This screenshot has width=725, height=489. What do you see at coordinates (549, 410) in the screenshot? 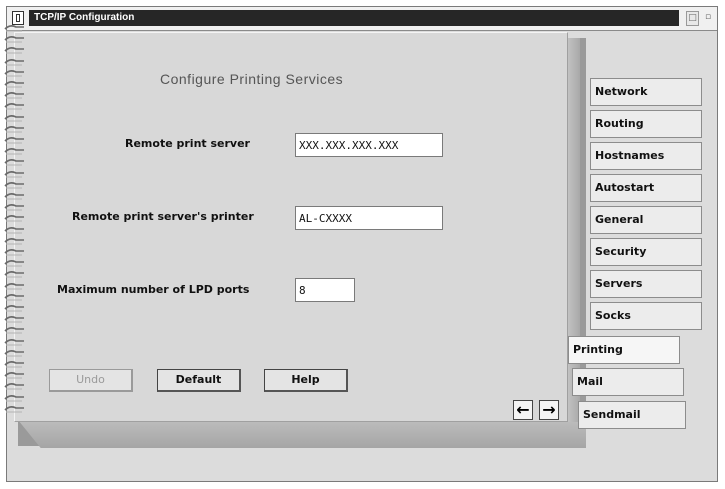
I see `next-page-button: →` at bounding box center [549, 410].